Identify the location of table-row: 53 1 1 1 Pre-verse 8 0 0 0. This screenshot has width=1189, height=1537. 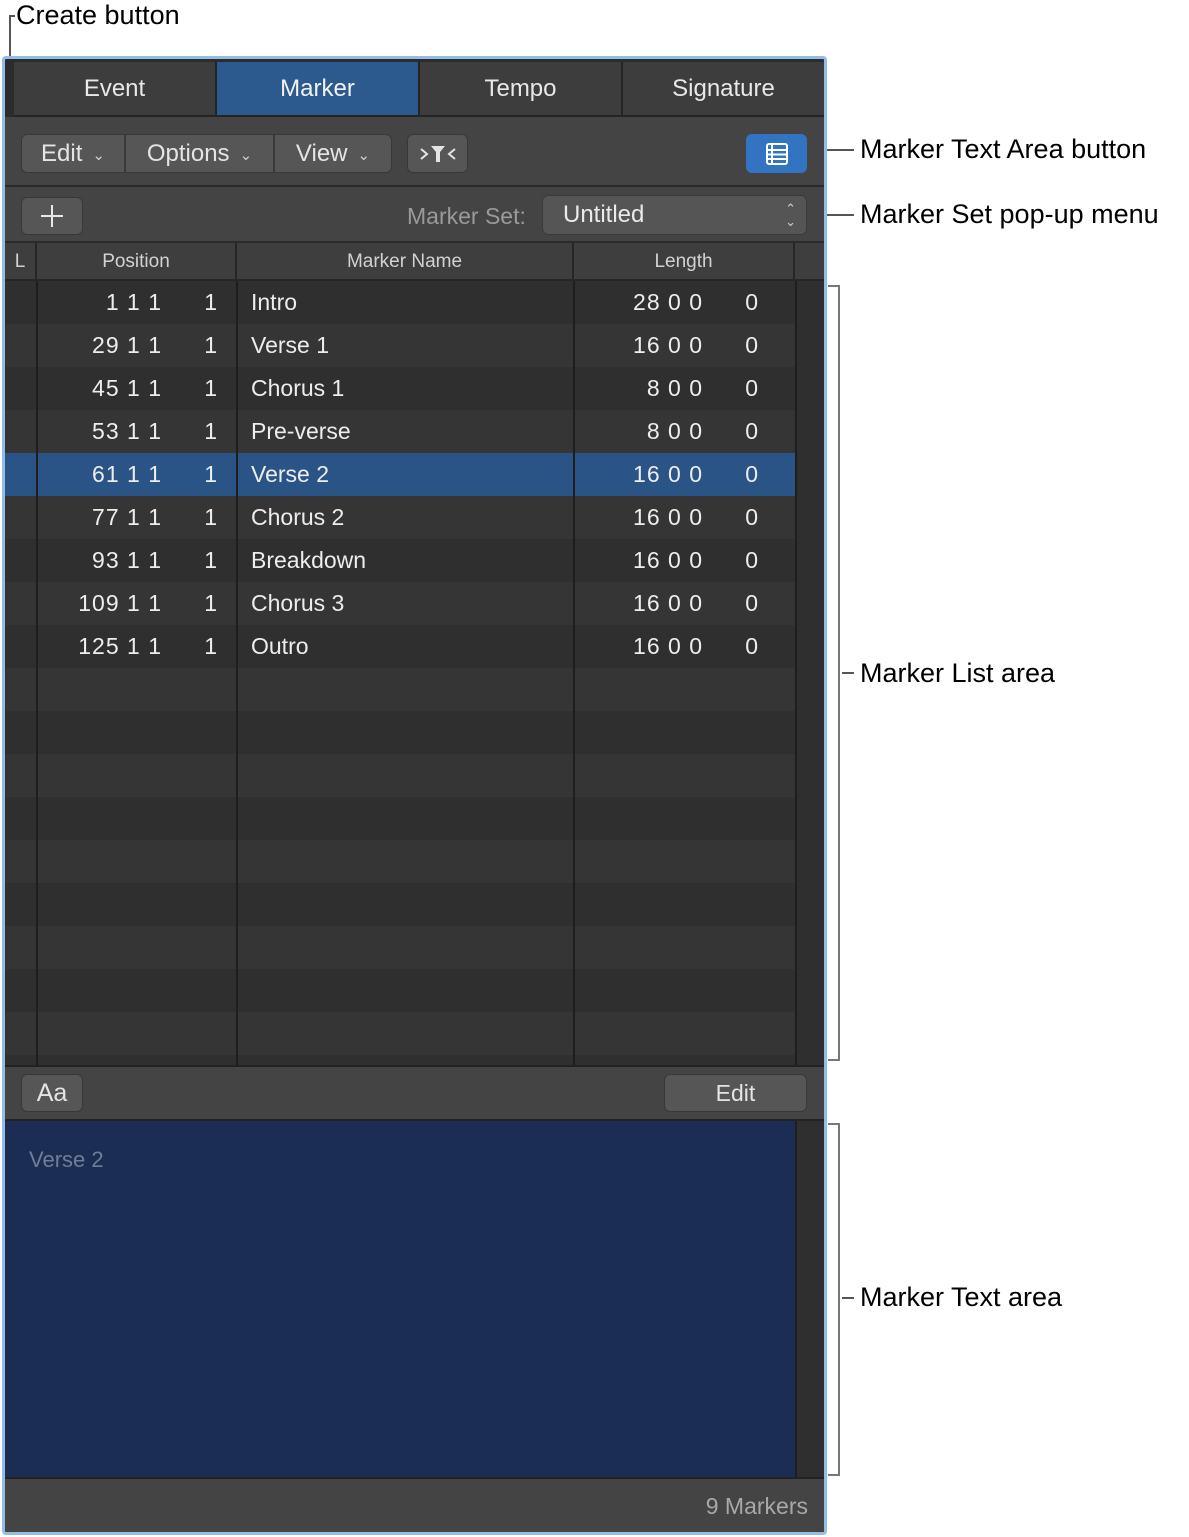
(400, 431).